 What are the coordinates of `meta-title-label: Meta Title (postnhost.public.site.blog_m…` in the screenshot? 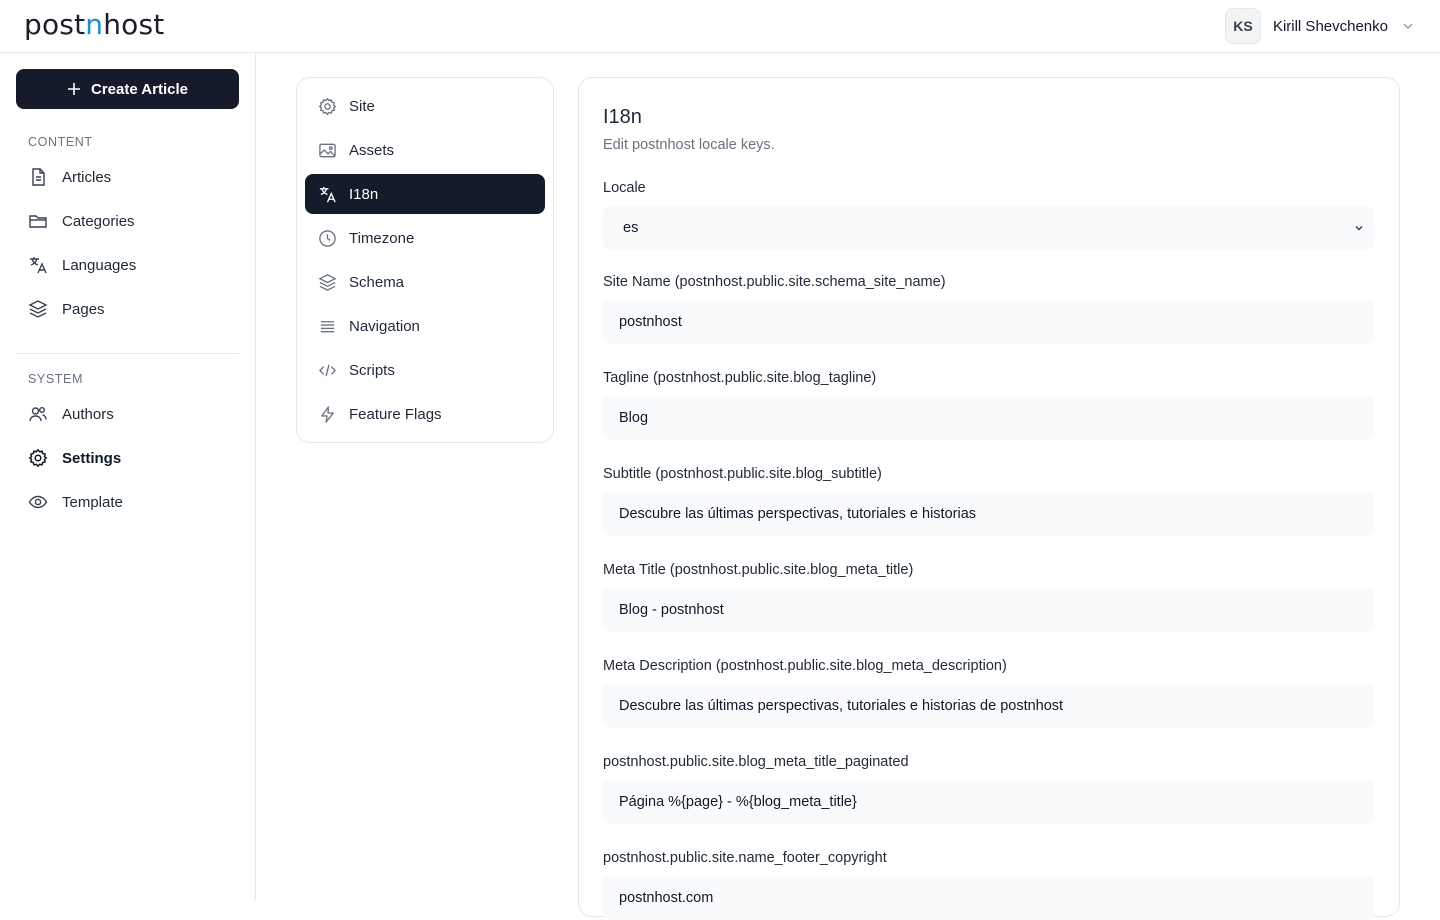 It's located at (758, 570).